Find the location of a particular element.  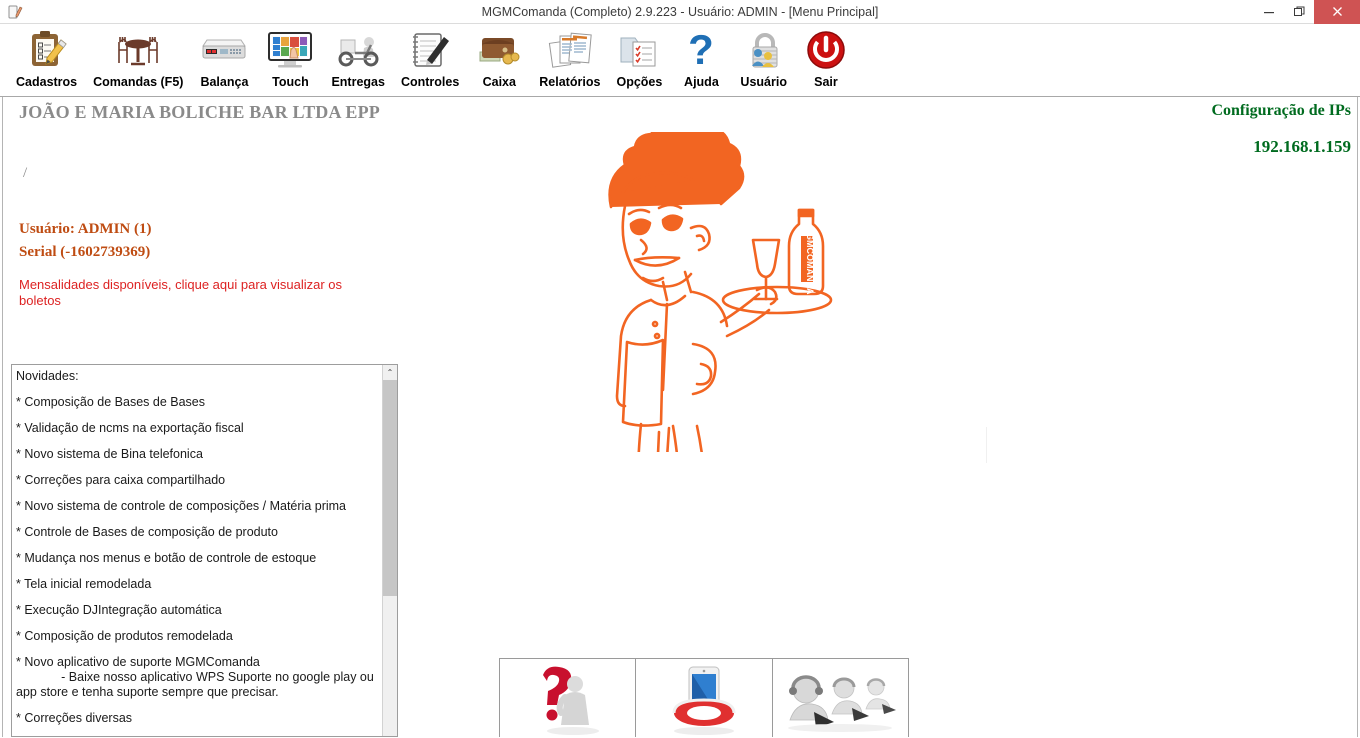

tile-config-tablet: Como config. seu tablet smartphone is located at coordinates (703, 698).